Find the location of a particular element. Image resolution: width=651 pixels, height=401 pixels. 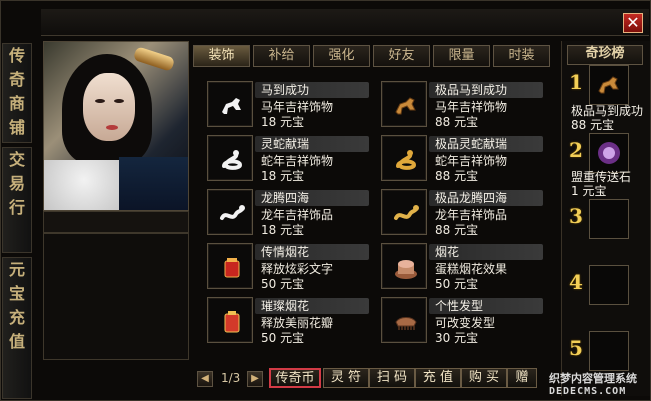

left-tab-shop: 传 奇 商 铺 is located at coordinates (17, 93).